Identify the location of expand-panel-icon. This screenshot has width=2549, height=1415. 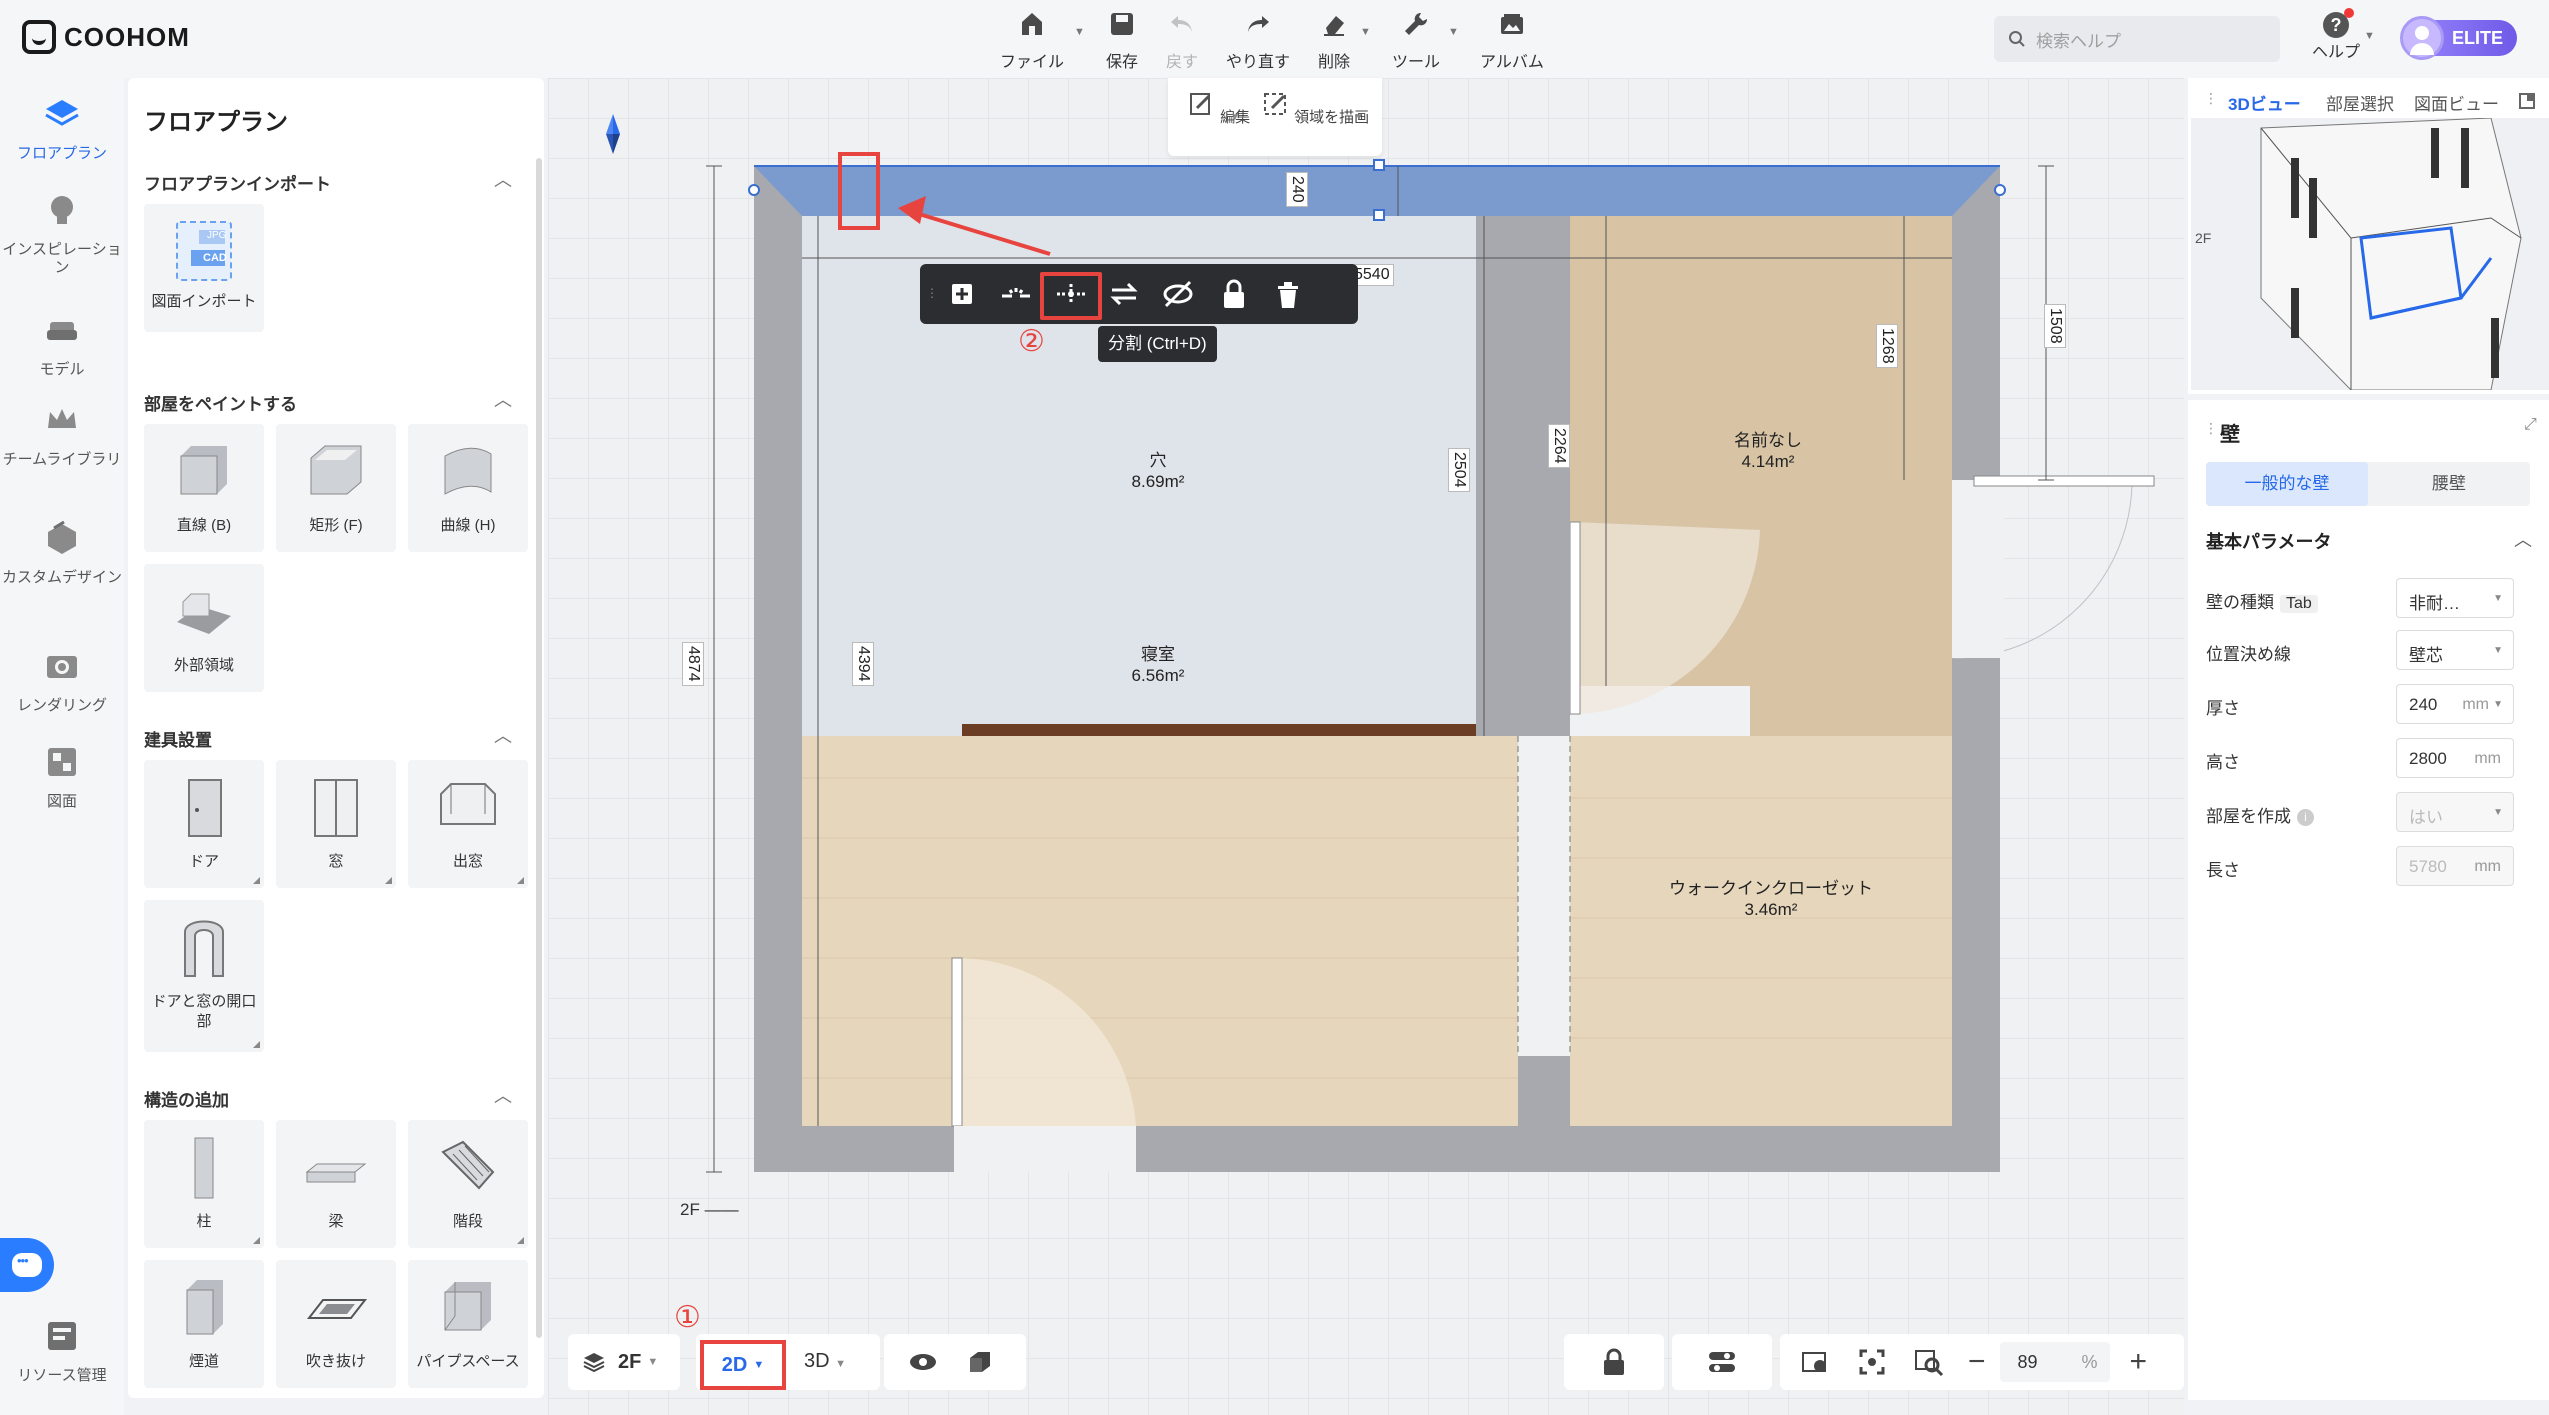
(2527, 101).